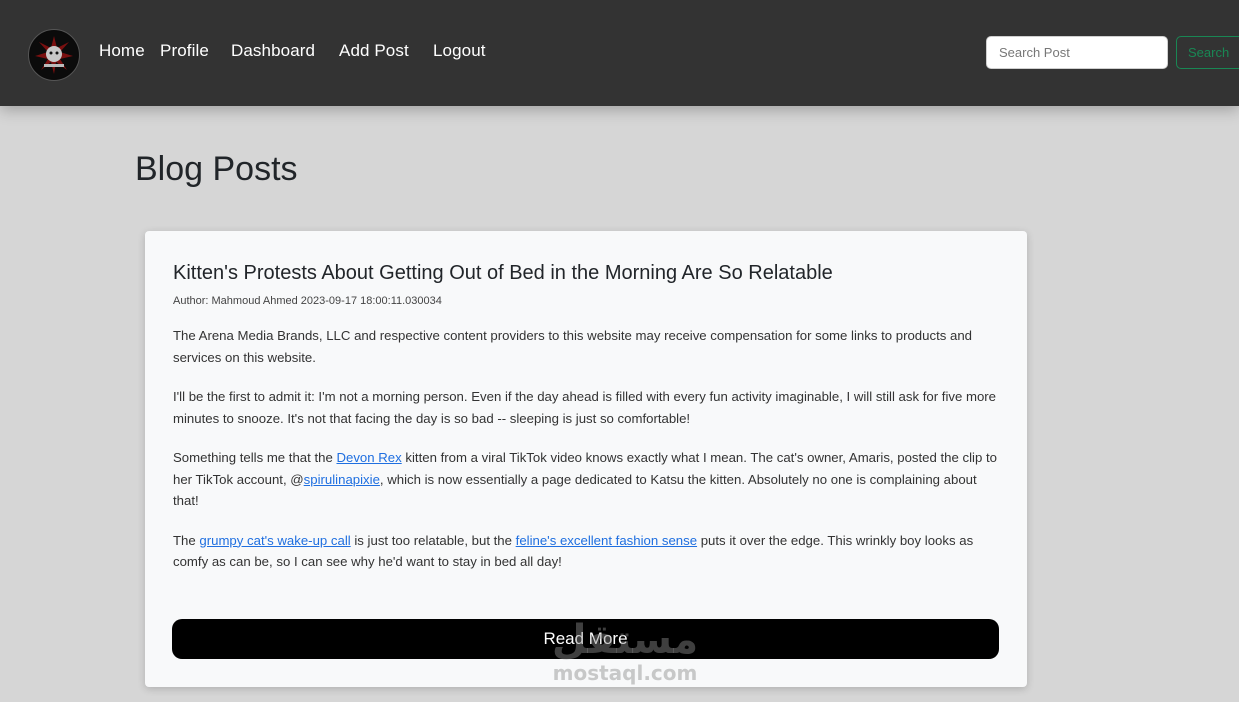  I want to click on nav-add-post-link: Add Post, so click(374, 51).